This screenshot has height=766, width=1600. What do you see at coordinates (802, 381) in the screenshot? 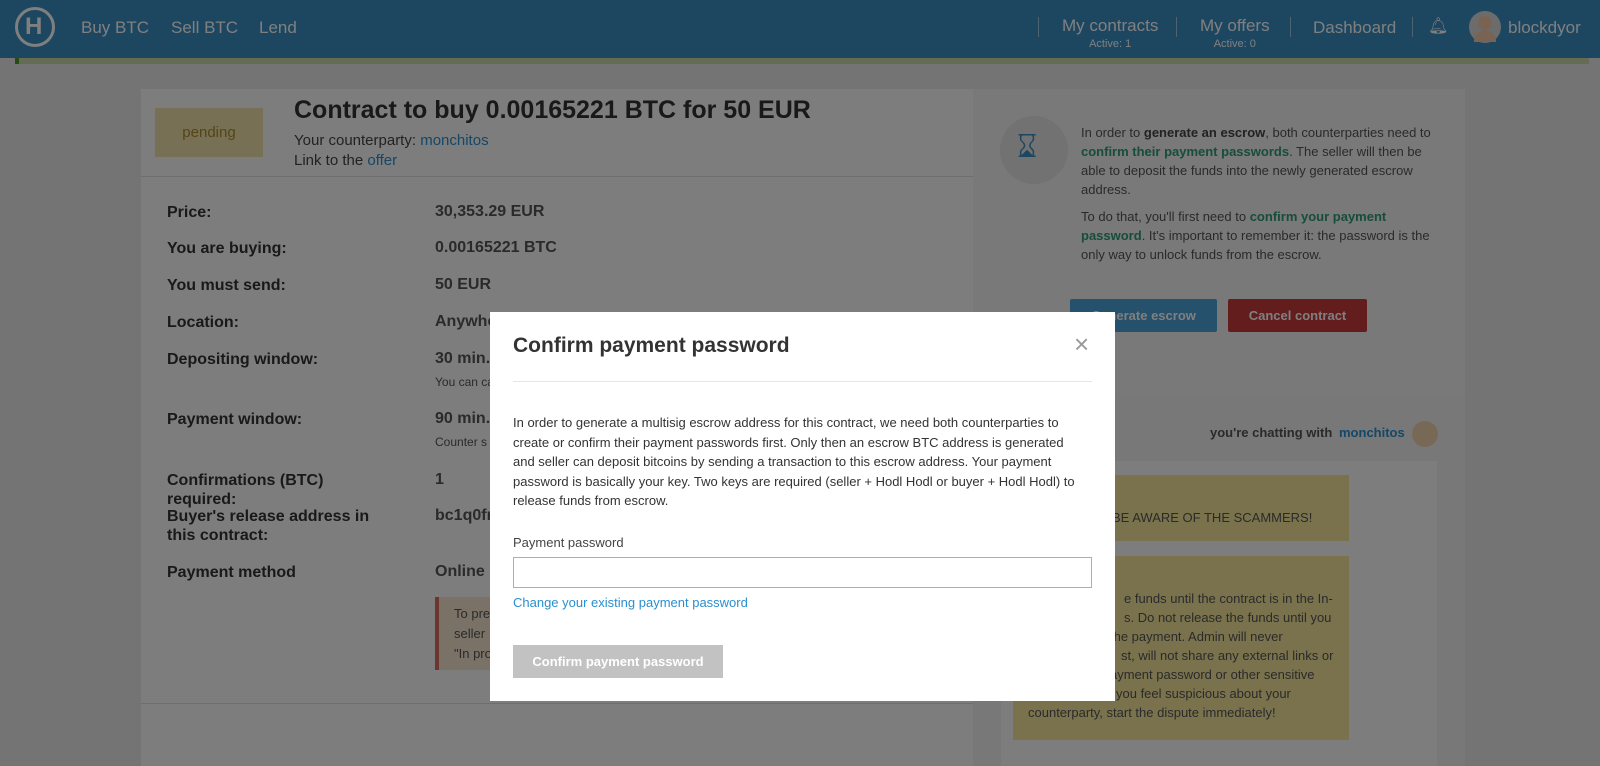
I see `modal-divider` at bounding box center [802, 381].